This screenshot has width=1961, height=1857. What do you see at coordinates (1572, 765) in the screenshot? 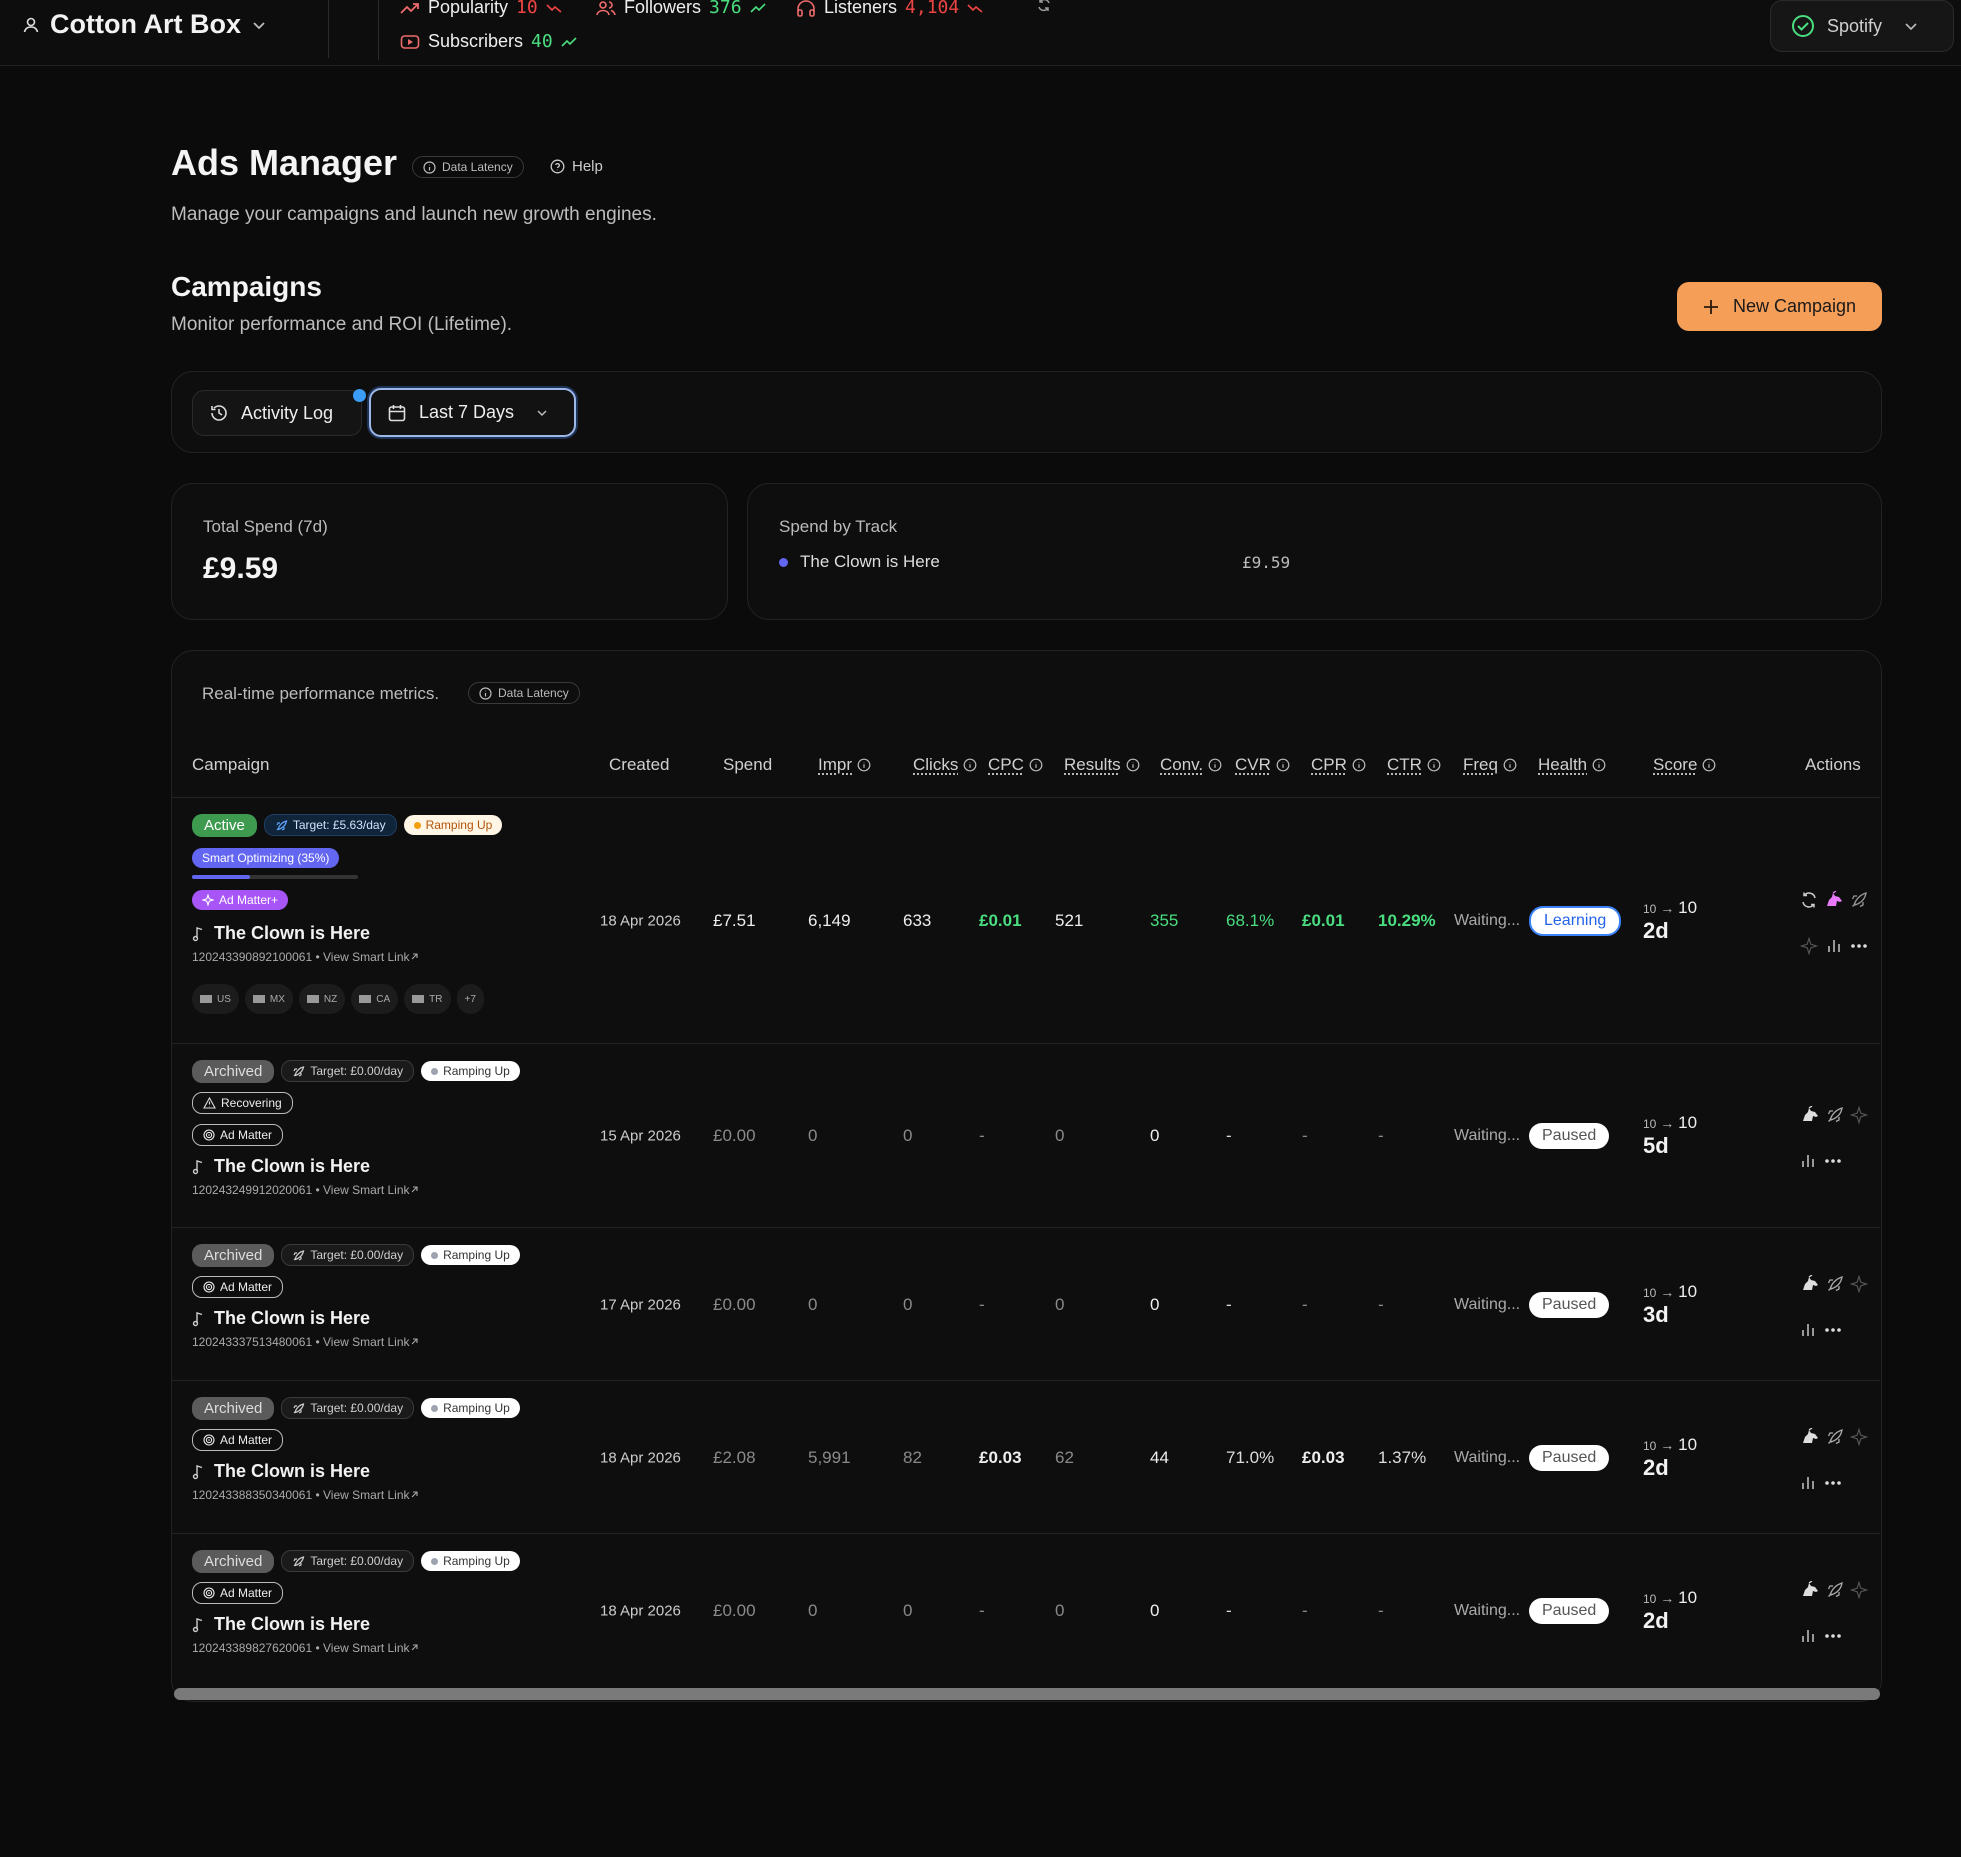
I see `column-header: Health` at bounding box center [1572, 765].